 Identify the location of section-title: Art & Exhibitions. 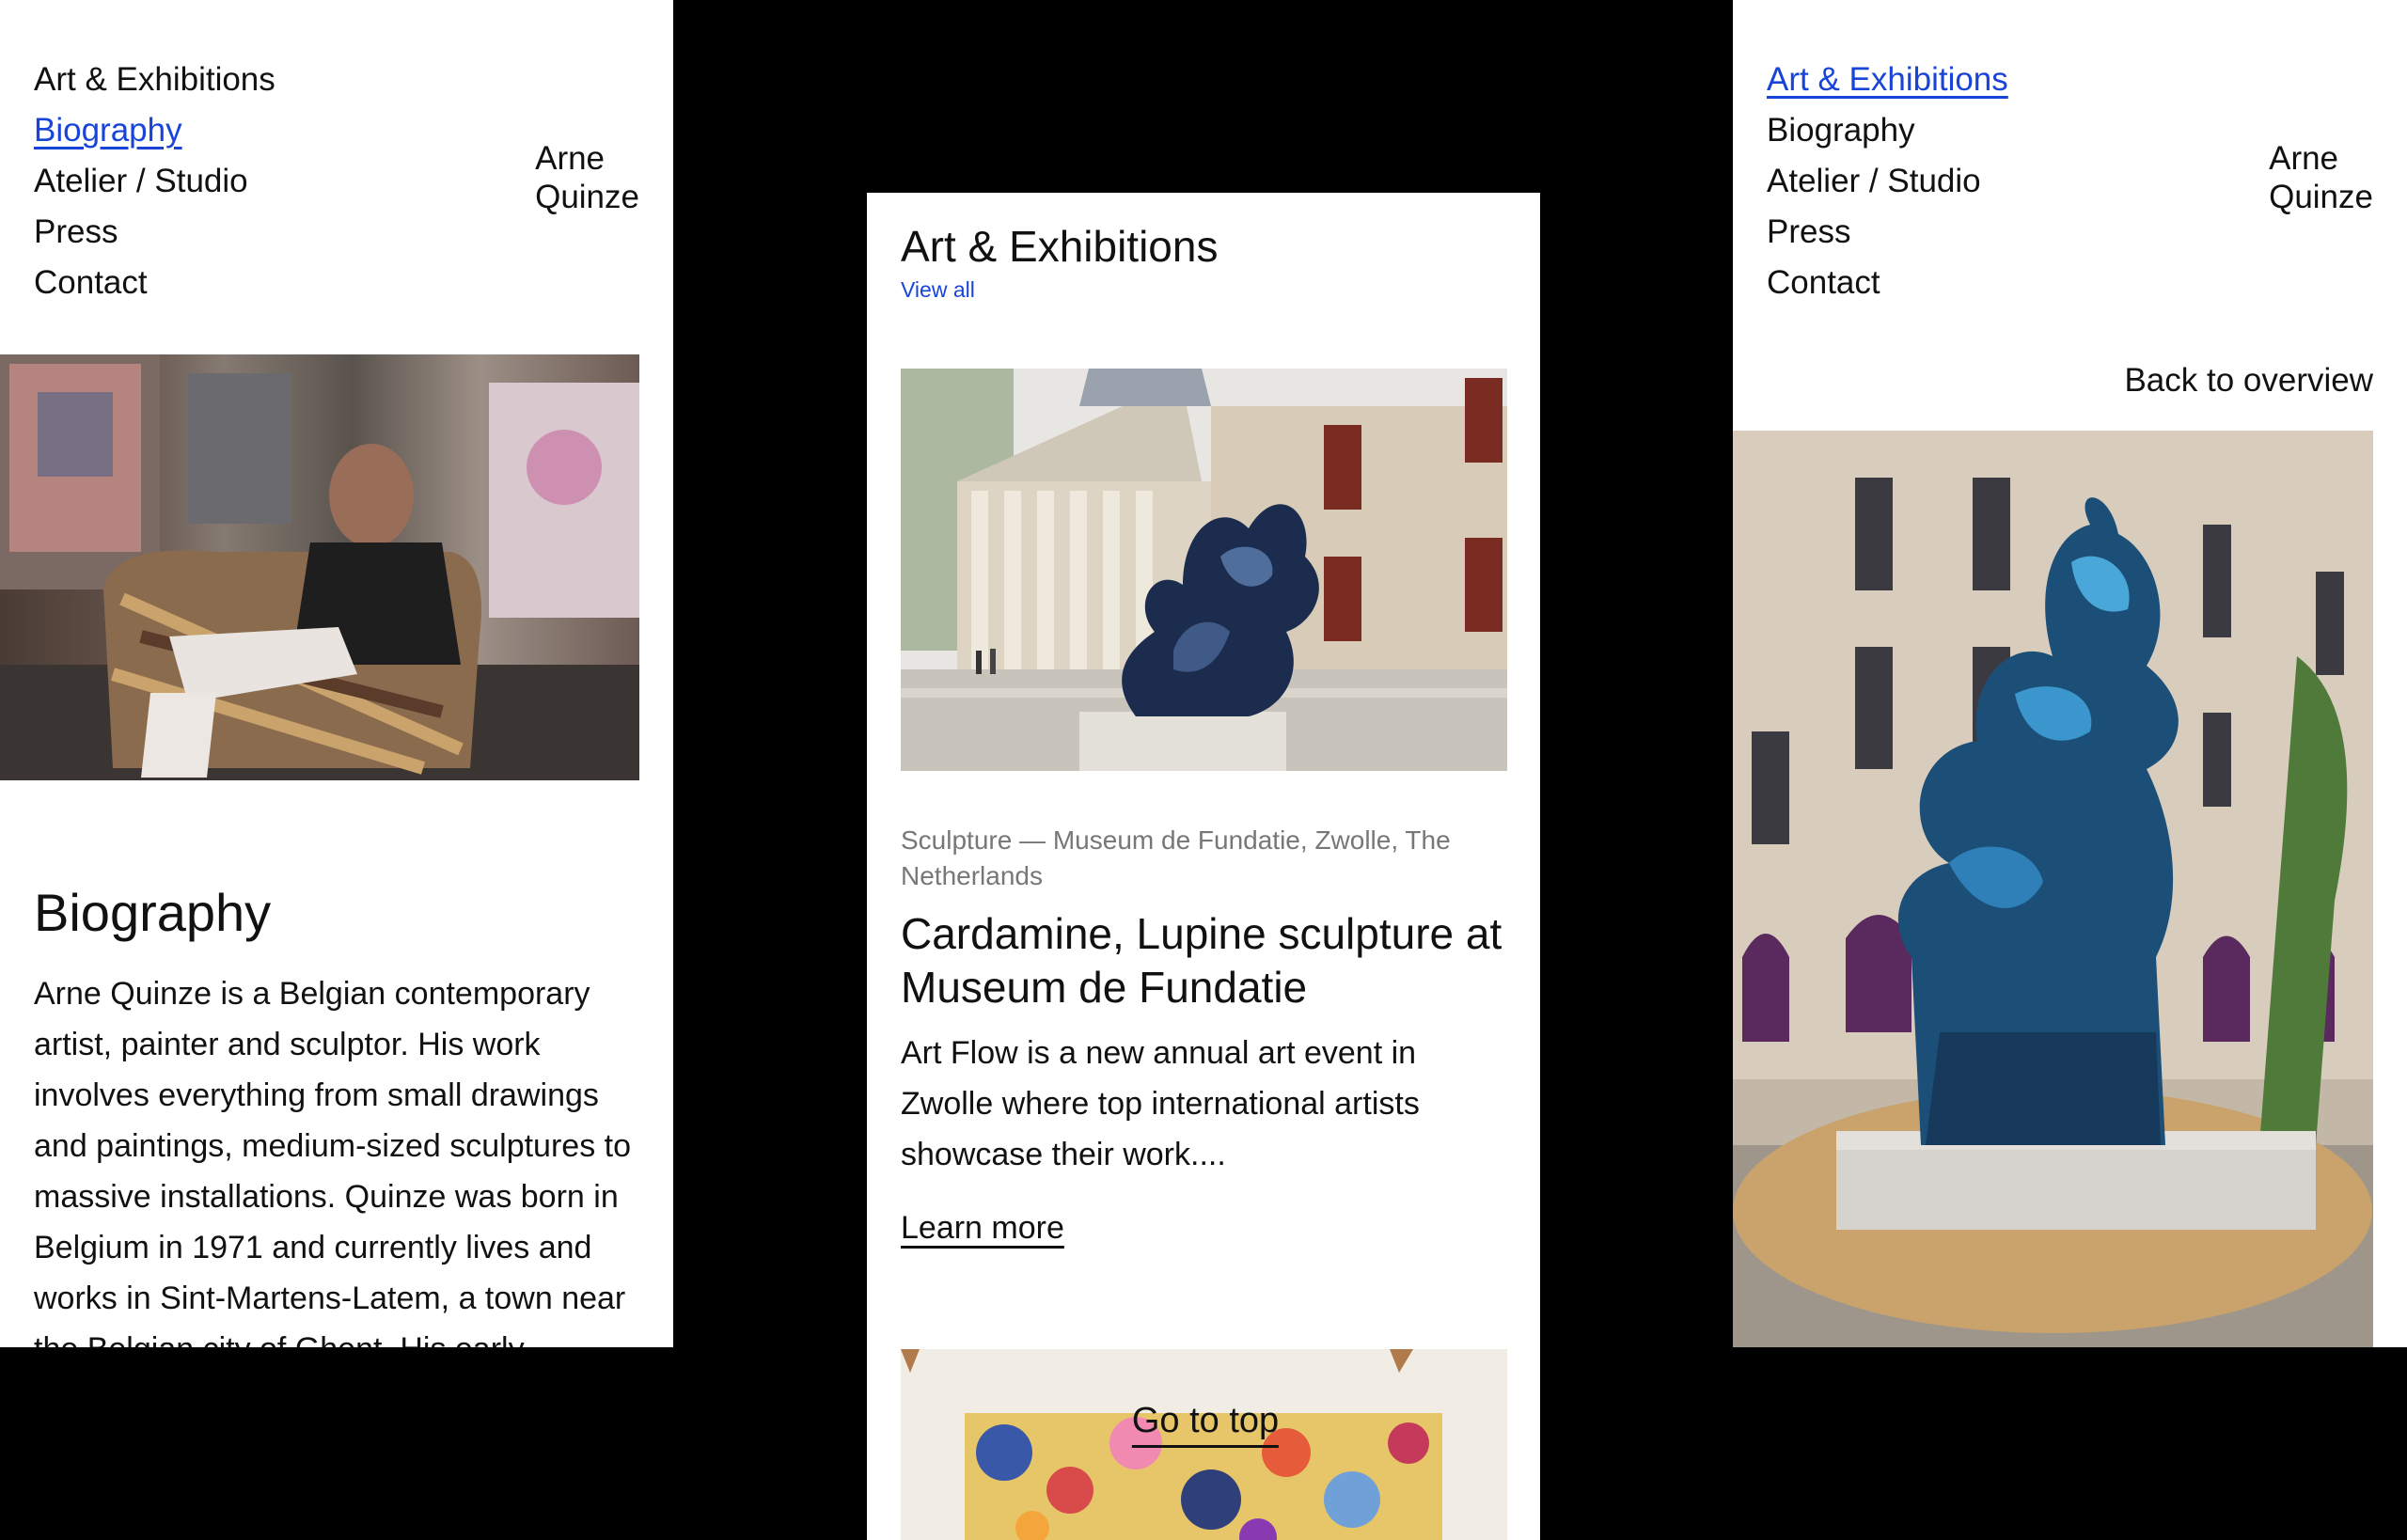
(1060, 246).